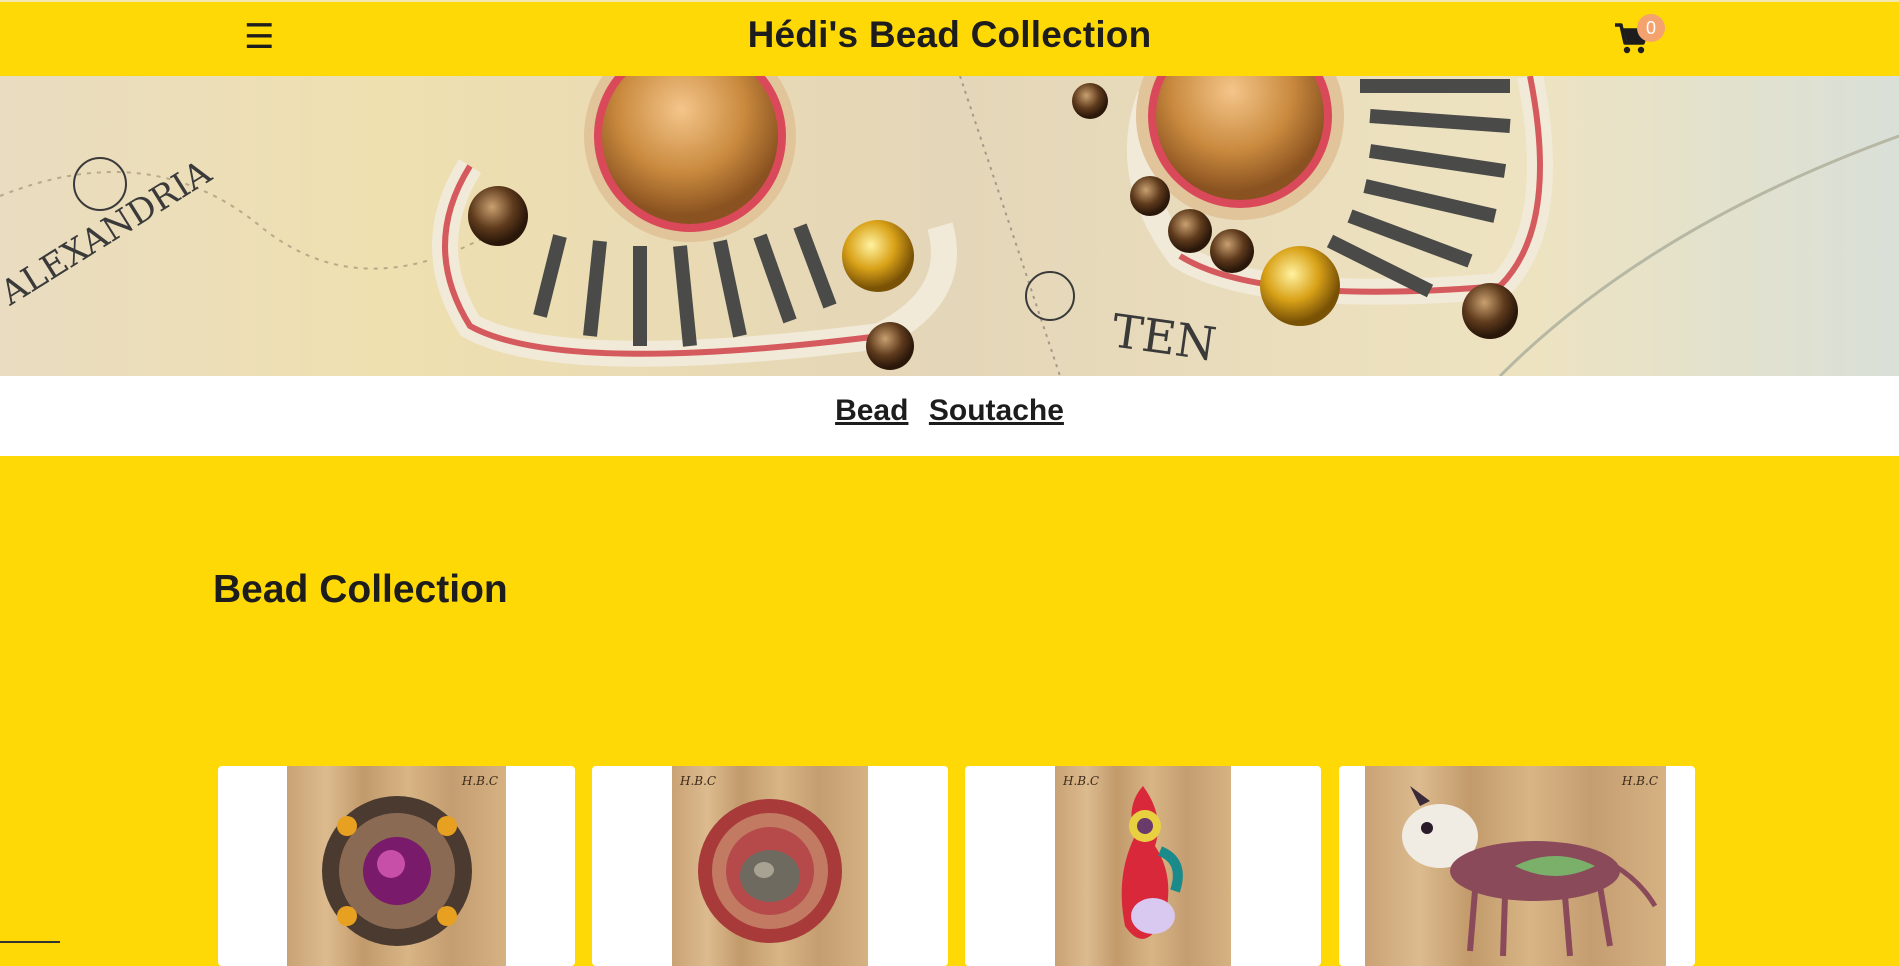  I want to click on category-nav: Bead Soutache, so click(949, 416).